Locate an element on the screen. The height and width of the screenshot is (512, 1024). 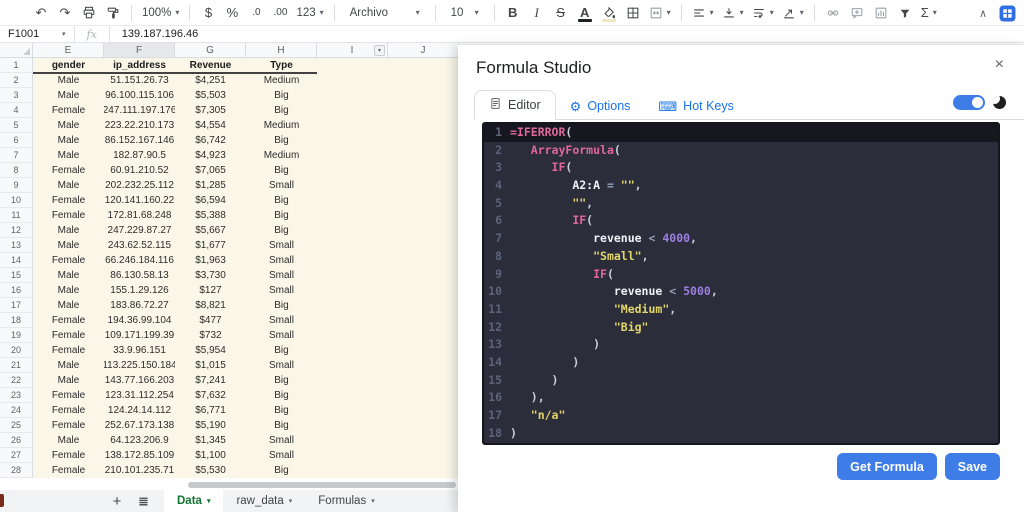
cell: 124.24.14.112 is located at coordinates (139, 410).